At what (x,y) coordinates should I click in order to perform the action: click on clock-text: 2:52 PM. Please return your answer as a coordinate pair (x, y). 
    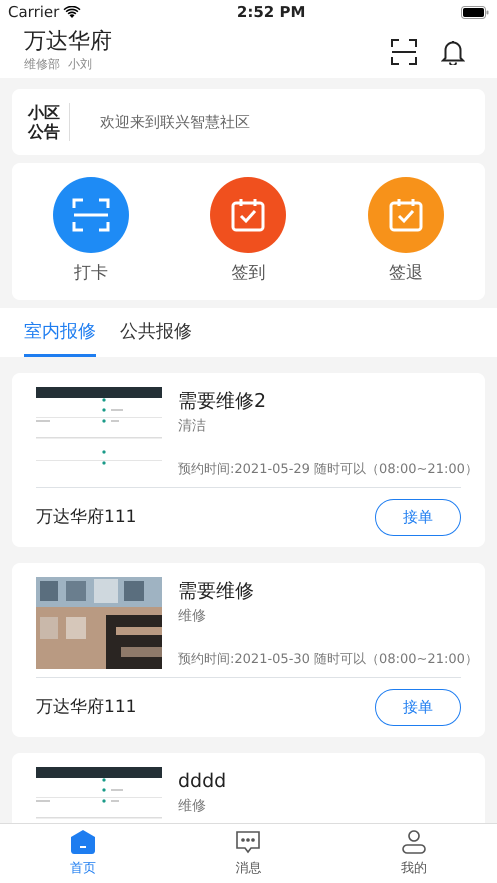
    Looking at the image, I should click on (271, 13).